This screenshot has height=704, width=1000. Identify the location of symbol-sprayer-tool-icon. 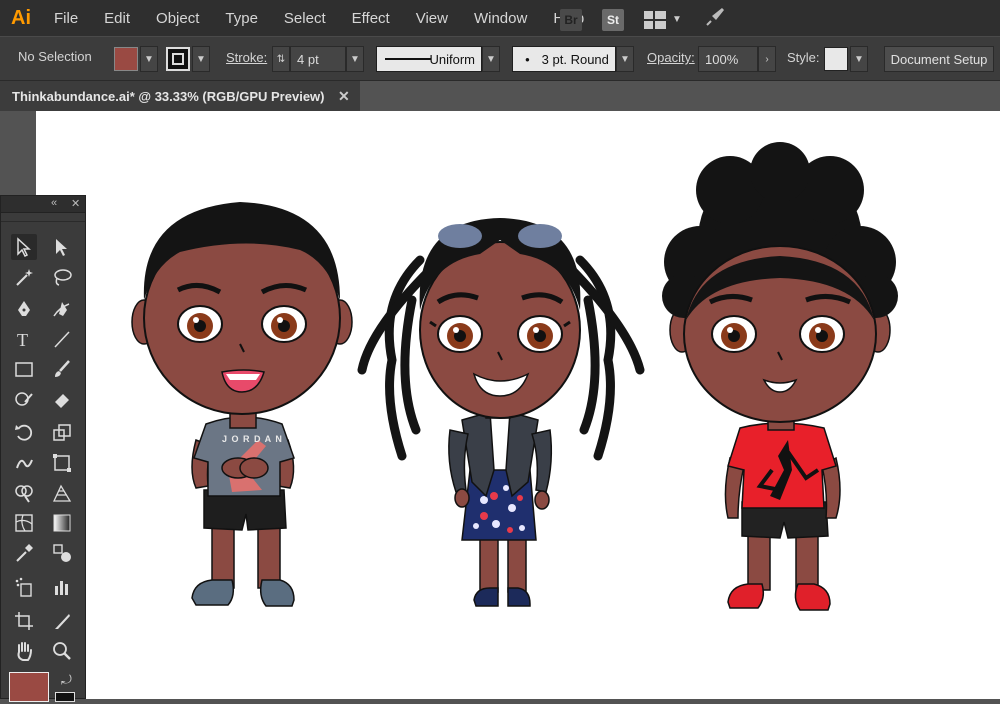
(24, 587).